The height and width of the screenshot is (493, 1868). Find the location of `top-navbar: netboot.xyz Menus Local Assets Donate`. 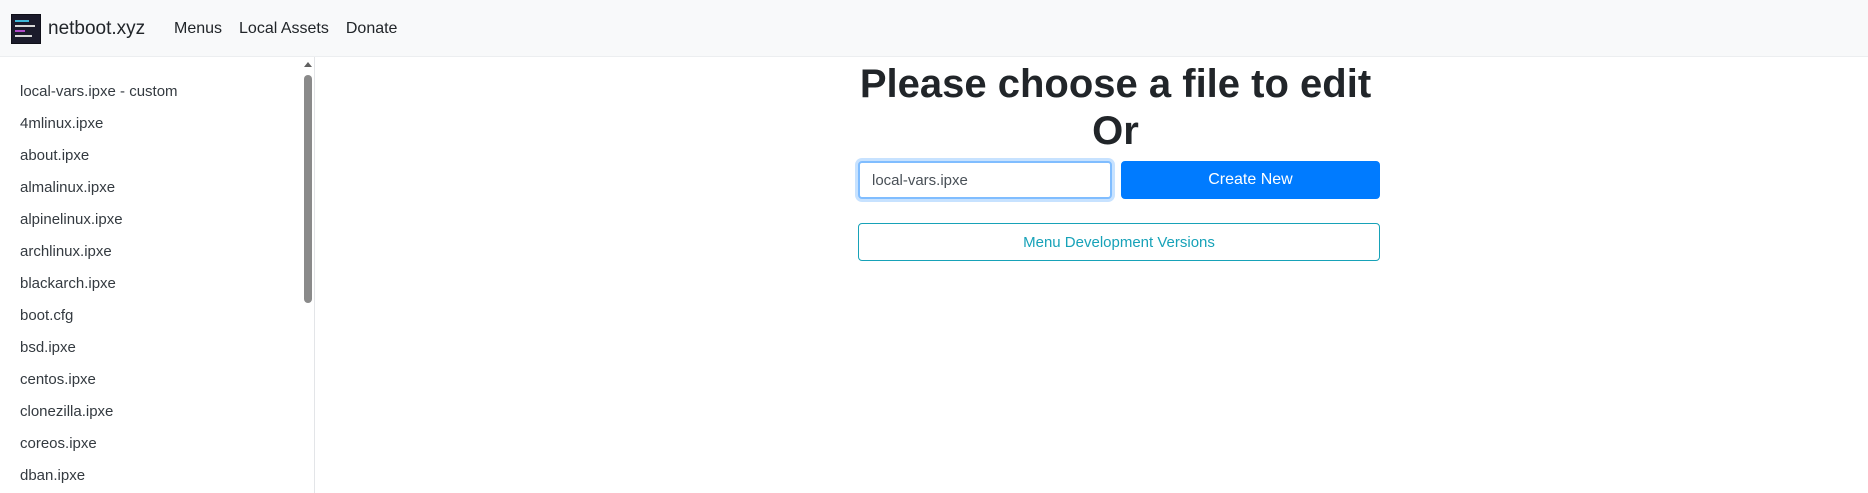

top-navbar: netboot.xyz Menus Local Assets Donate is located at coordinates (934, 28).